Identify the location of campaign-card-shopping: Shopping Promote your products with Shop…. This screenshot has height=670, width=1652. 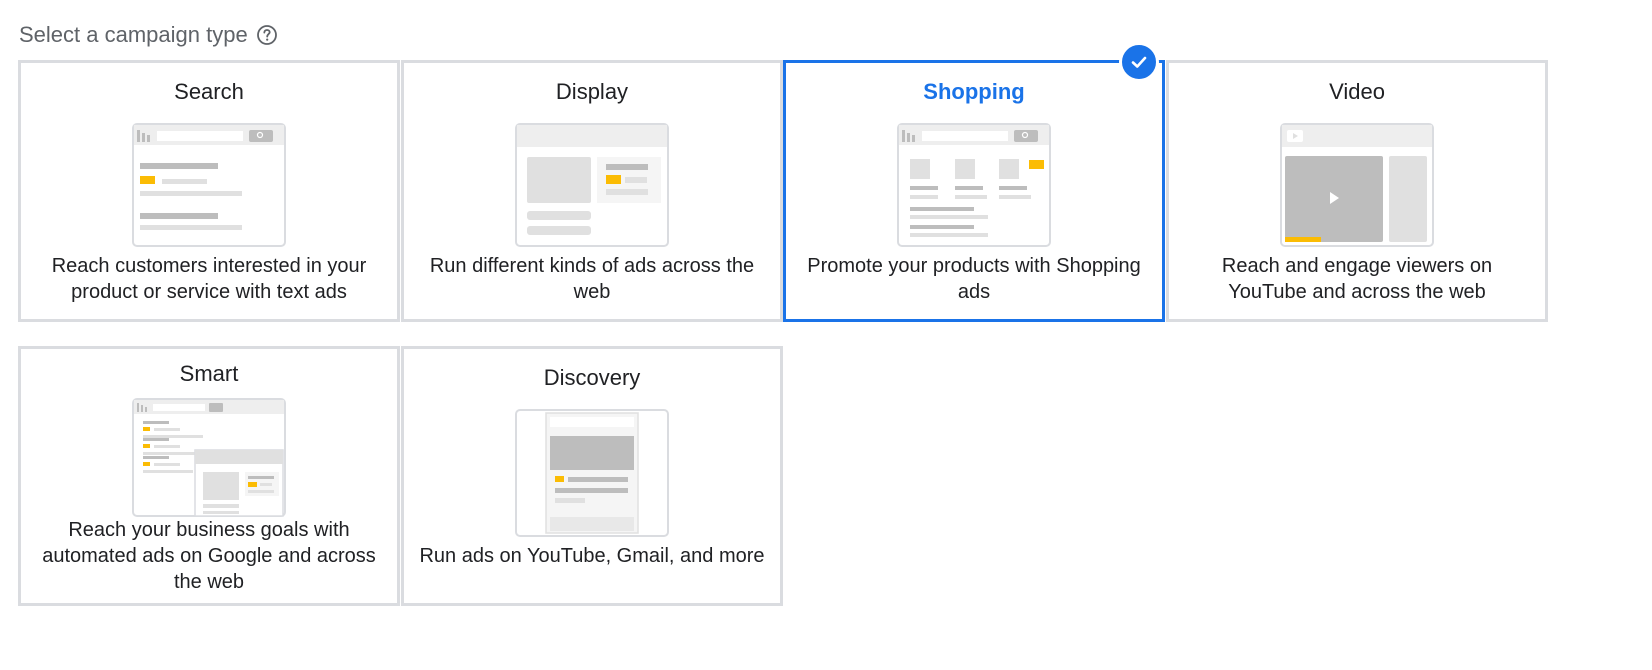
(974, 191).